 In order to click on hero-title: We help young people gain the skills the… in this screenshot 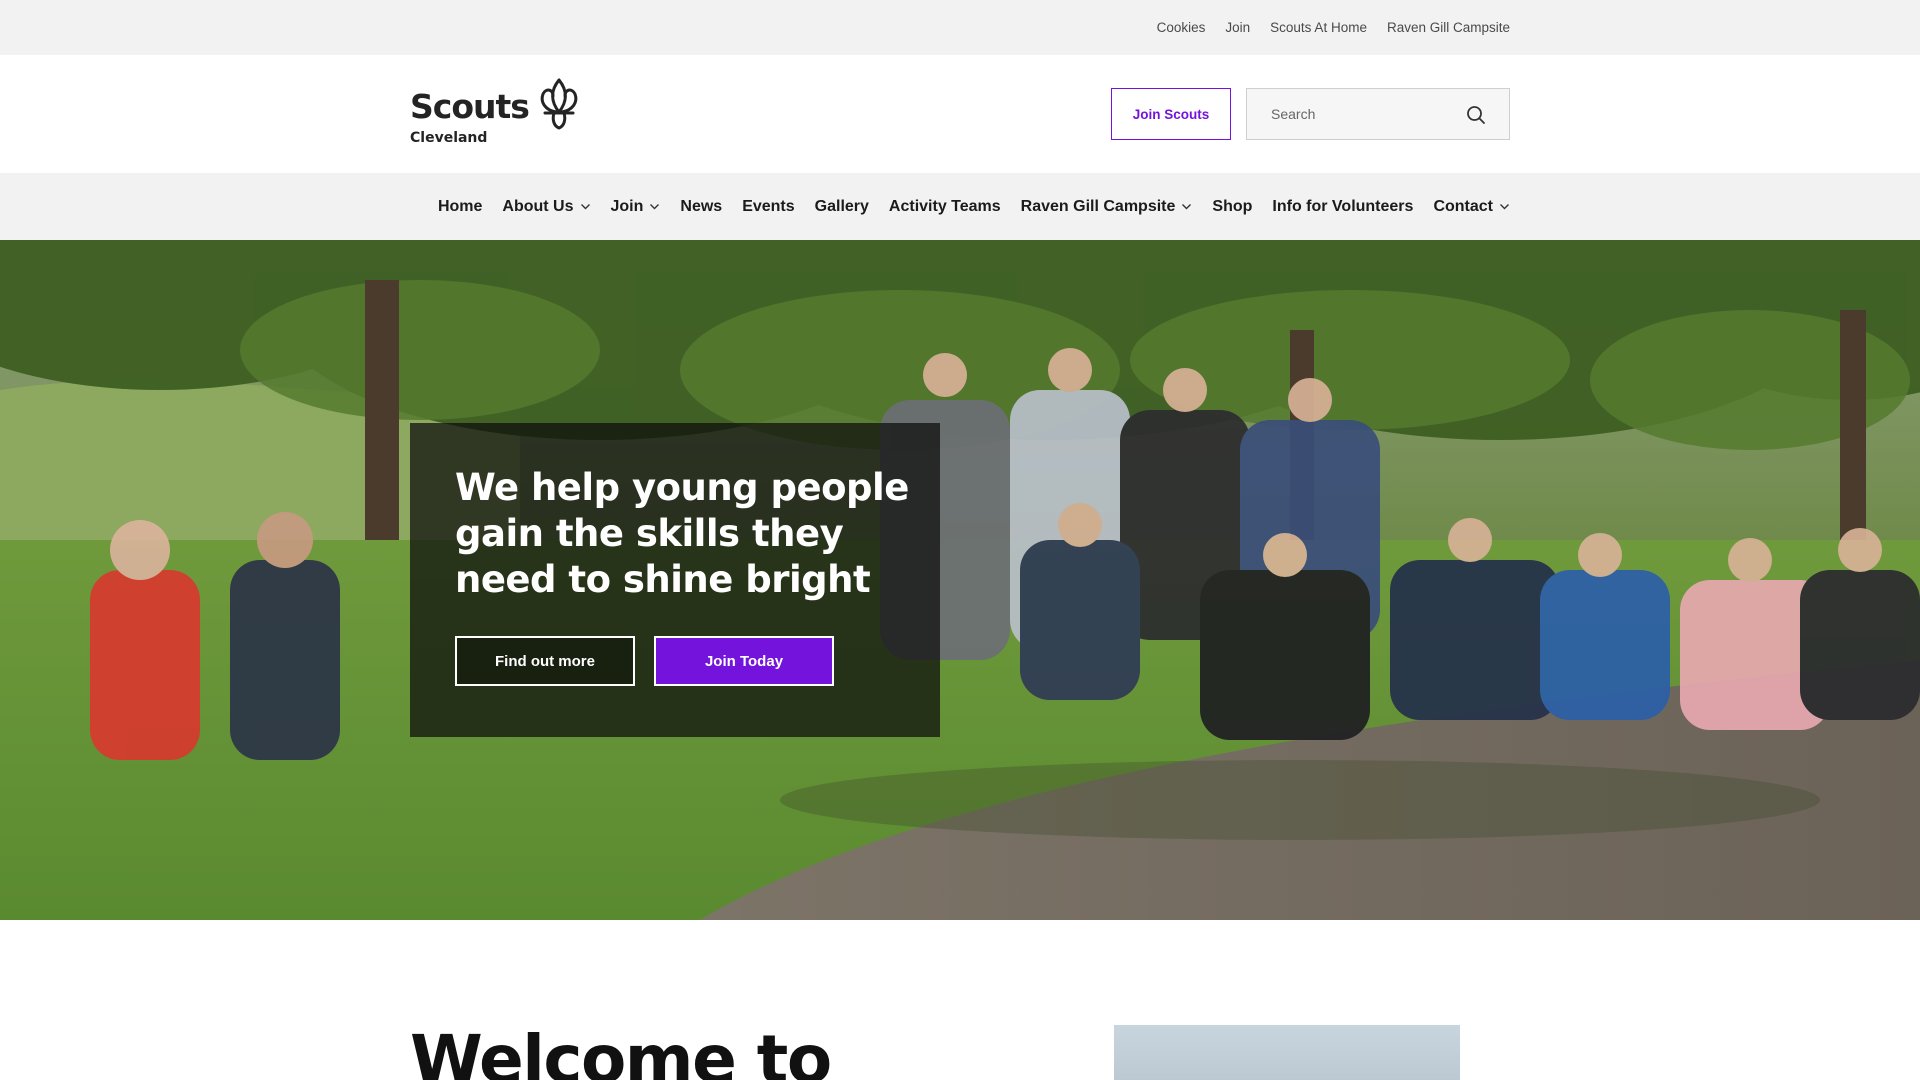, I will do `click(682, 533)`.